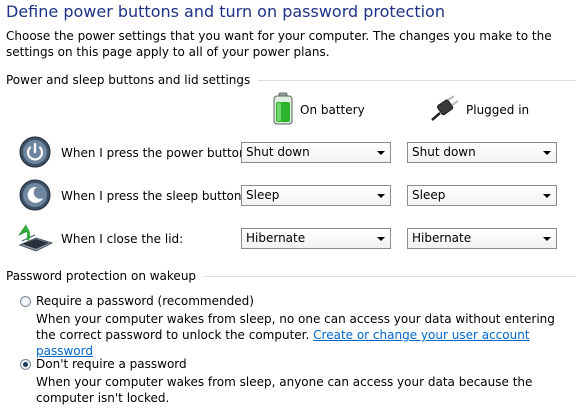  I want to click on require-password-label: Require a password (recommended), so click(145, 301).